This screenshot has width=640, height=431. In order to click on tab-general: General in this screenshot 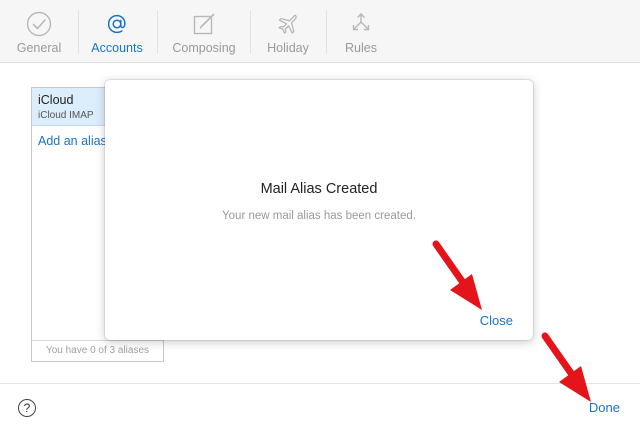, I will do `click(39, 31)`.